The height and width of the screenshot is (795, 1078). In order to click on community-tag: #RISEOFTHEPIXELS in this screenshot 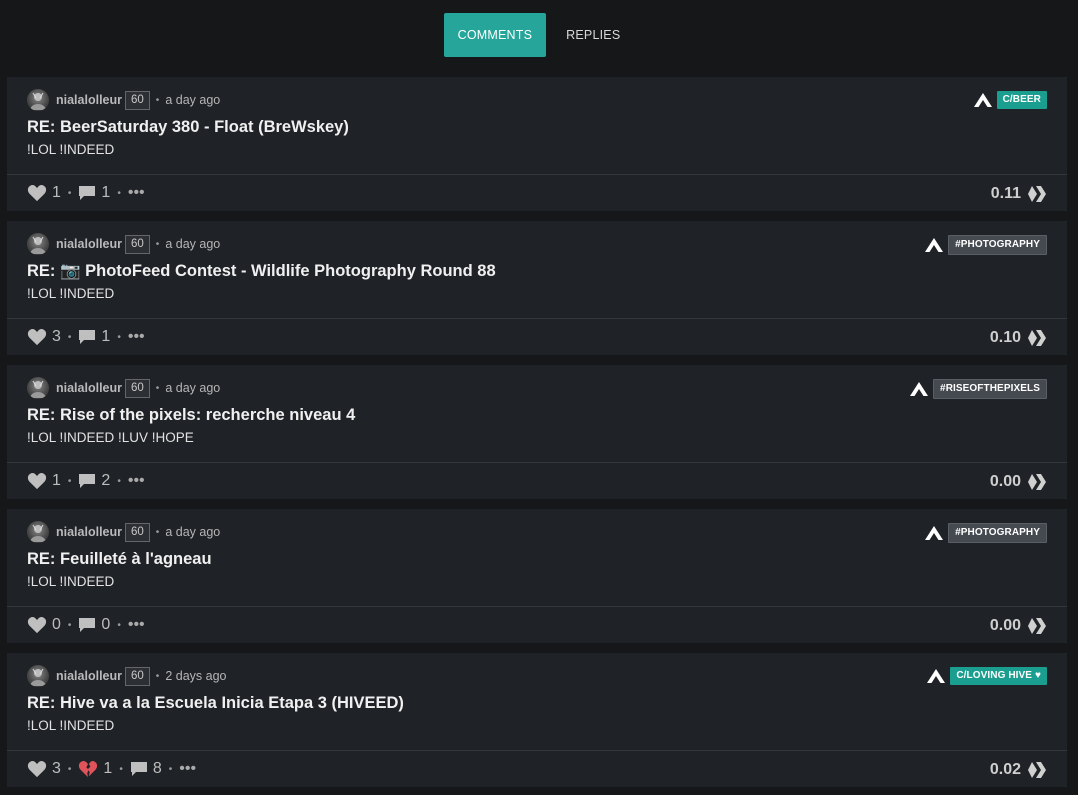, I will do `click(990, 389)`.